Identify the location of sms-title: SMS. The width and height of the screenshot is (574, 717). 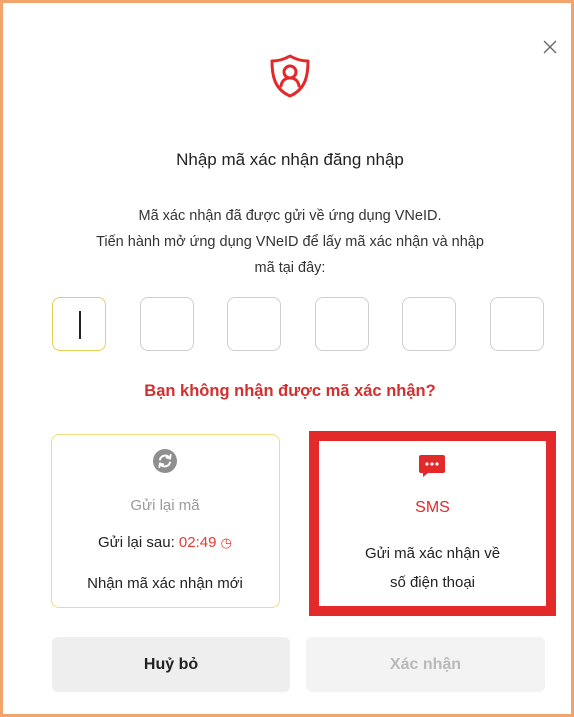
(432, 507).